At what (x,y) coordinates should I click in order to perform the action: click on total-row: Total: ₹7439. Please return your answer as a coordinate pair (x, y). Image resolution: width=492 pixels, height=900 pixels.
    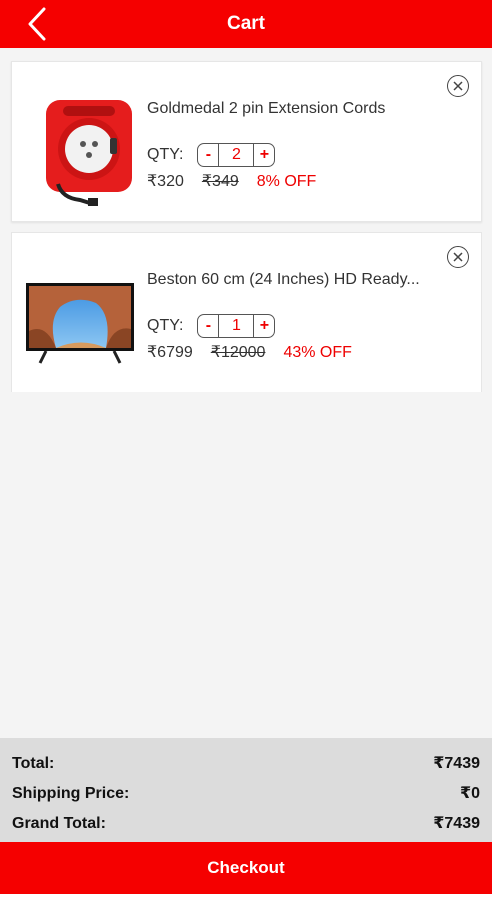
    Looking at the image, I should click on (246, 767).